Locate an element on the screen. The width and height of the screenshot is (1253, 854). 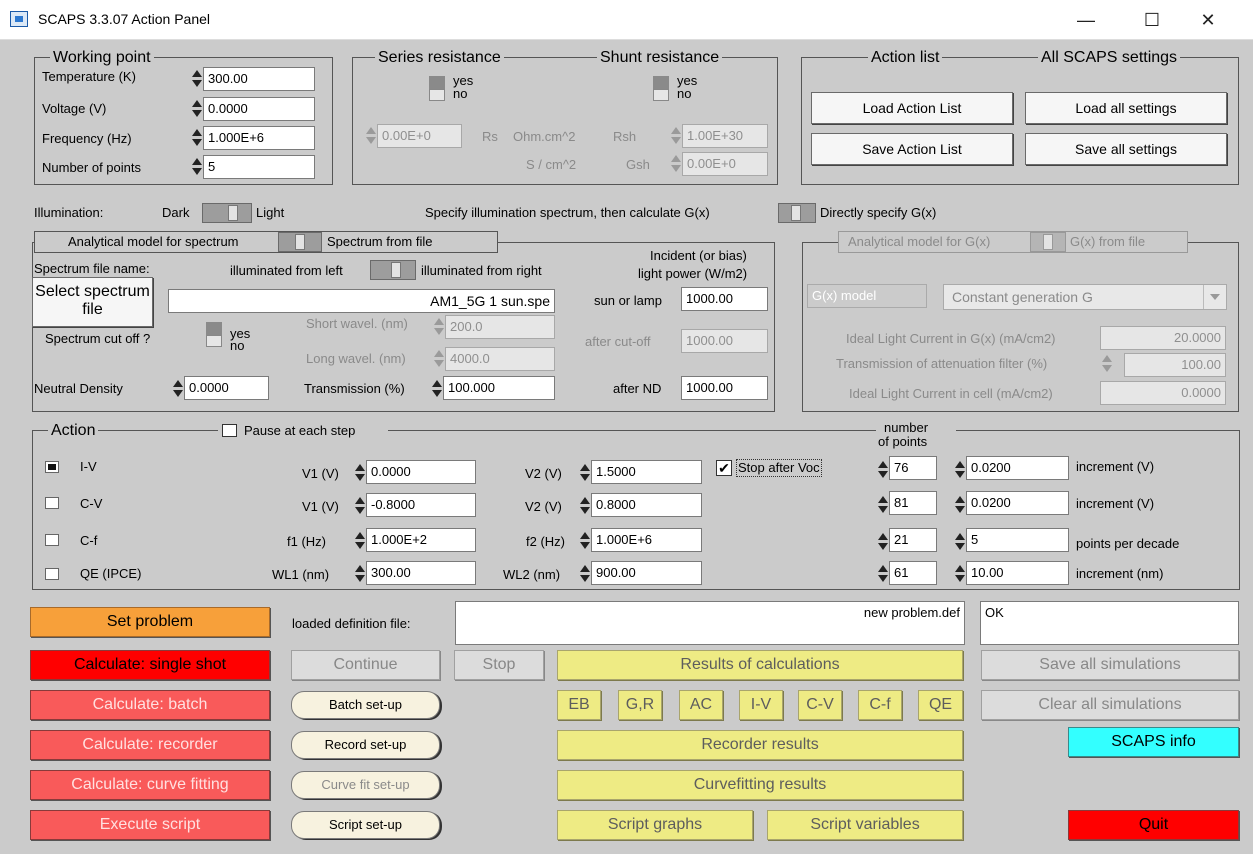
cv-v2-spinner is located at coordinates (585, 506).